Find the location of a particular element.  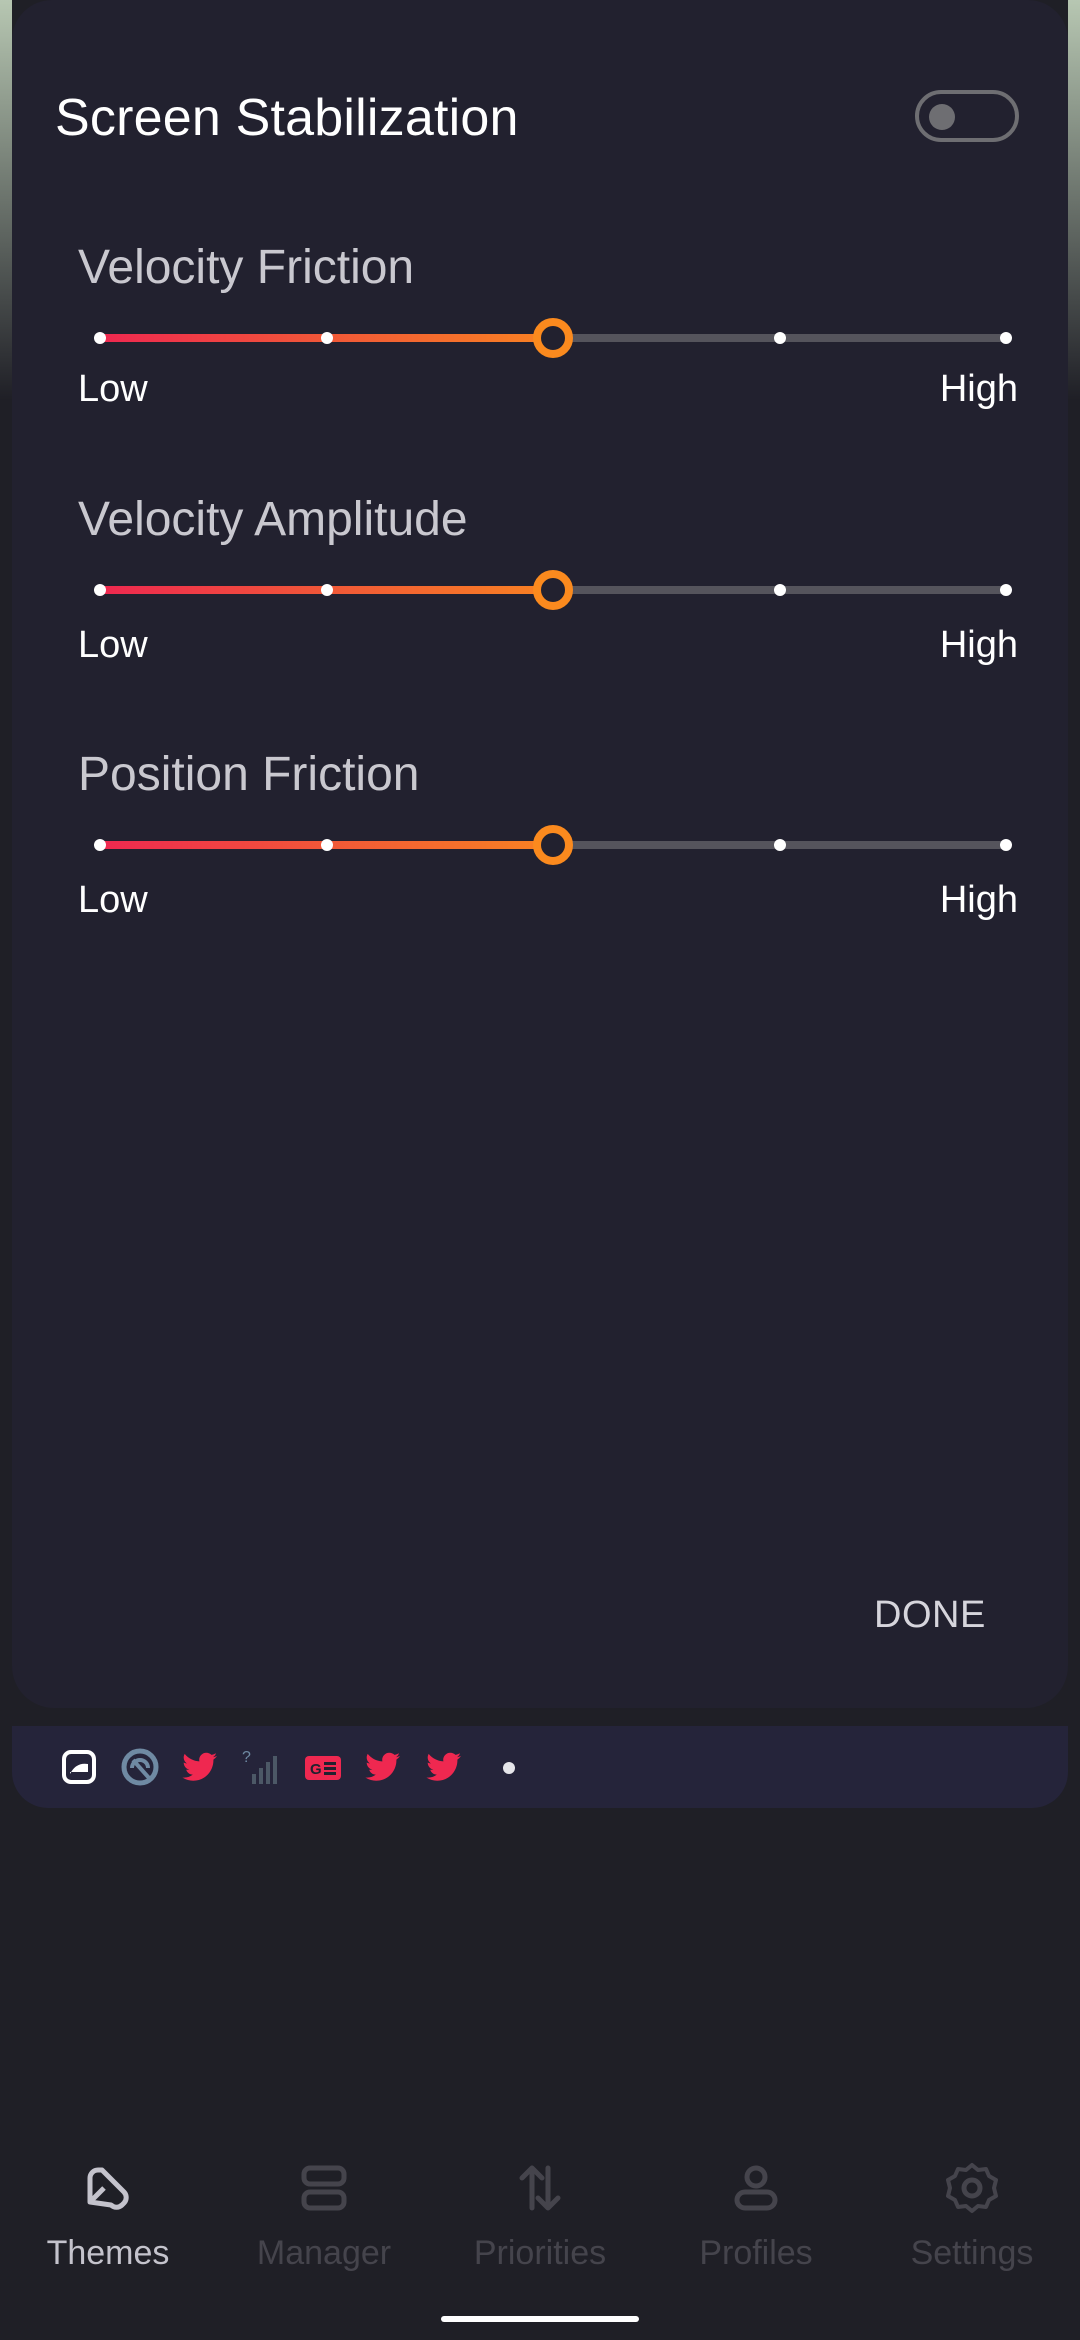

nav-label: Settings is located at coordinates (972, 2253).